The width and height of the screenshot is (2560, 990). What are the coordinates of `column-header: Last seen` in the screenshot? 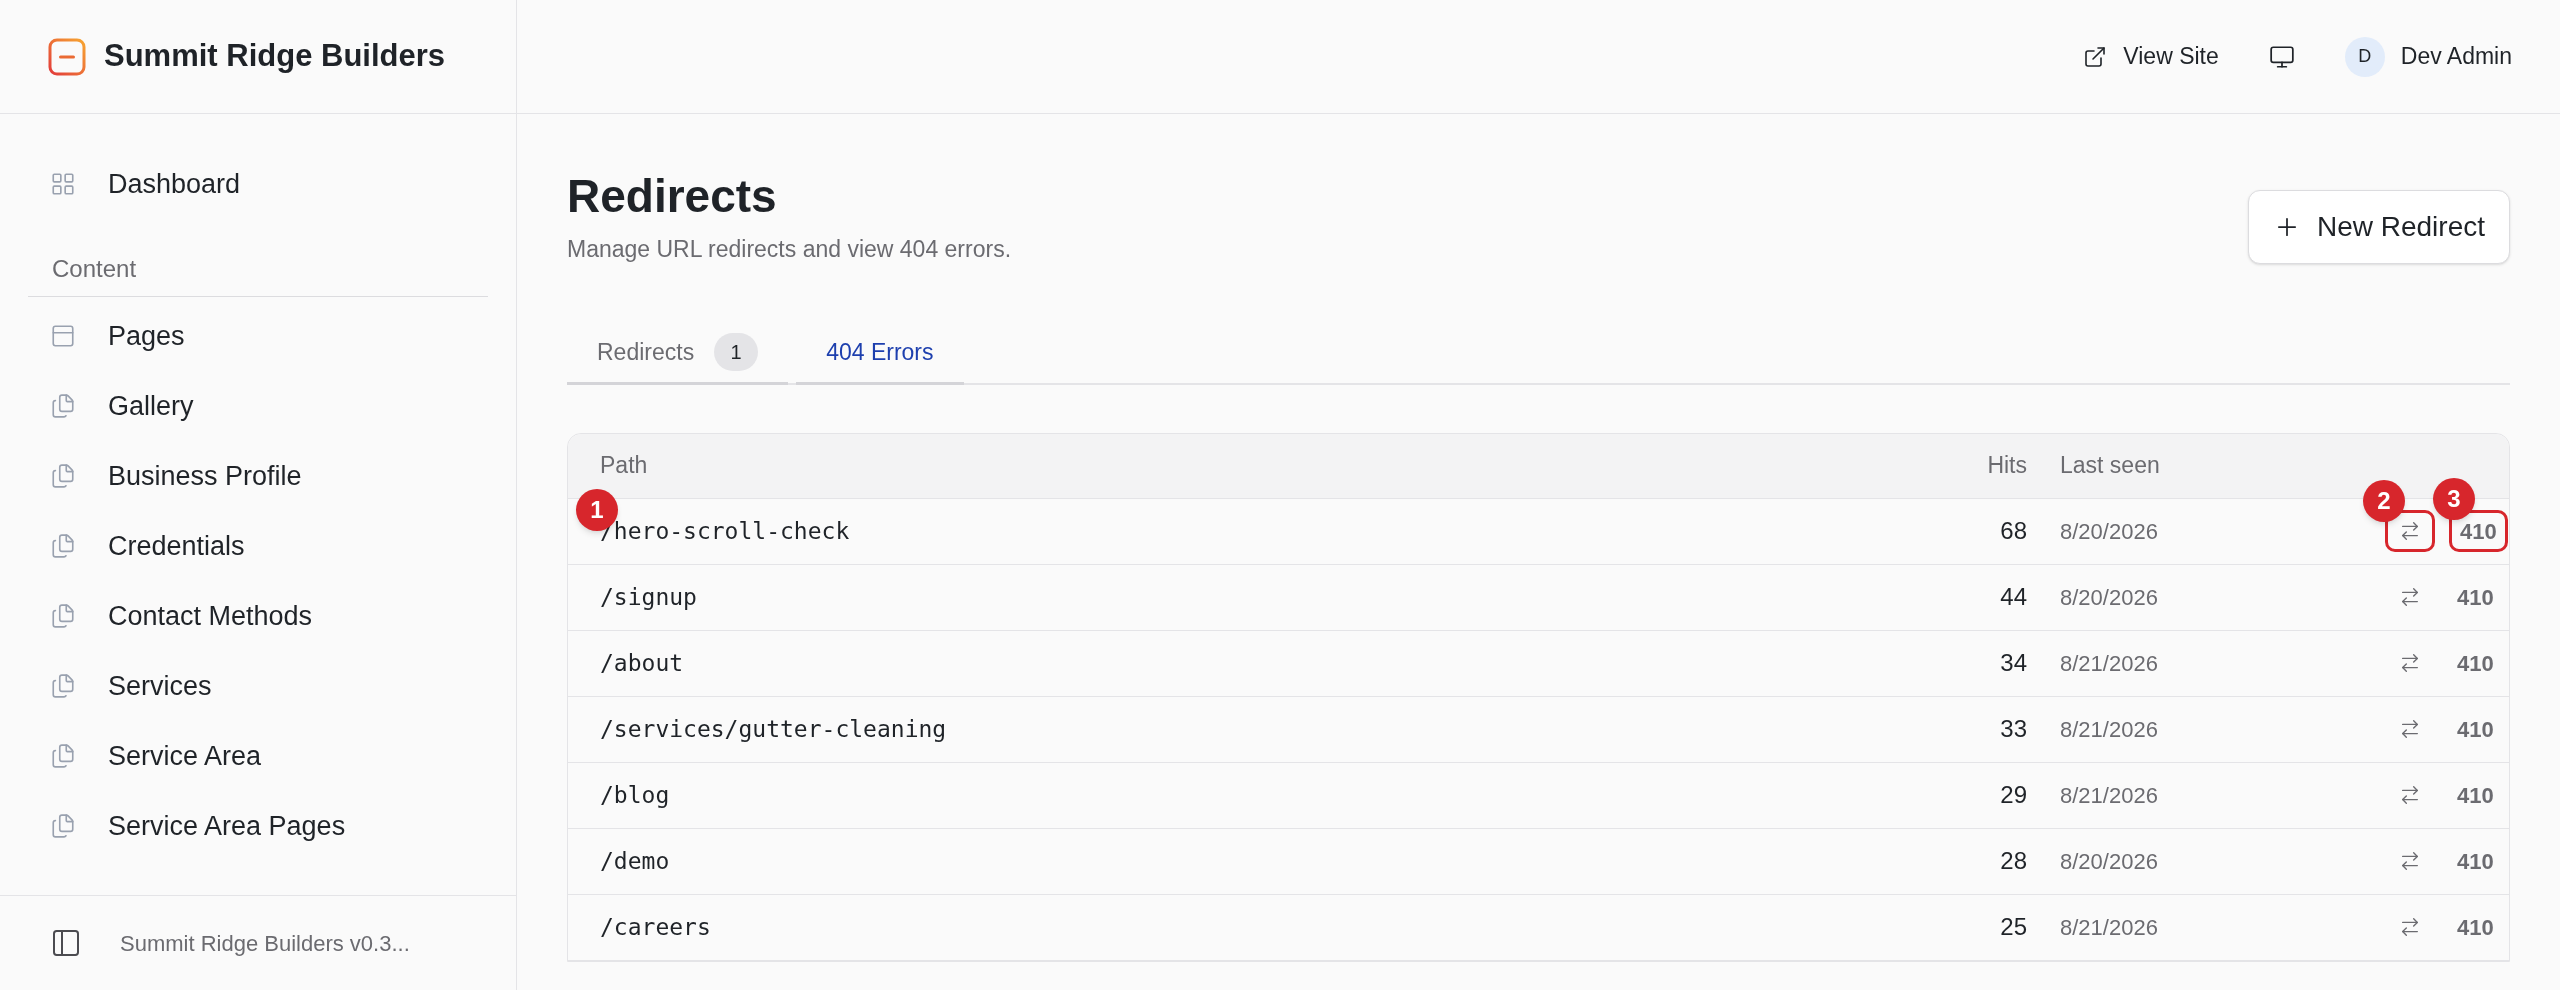 It's located at (2109, 466).